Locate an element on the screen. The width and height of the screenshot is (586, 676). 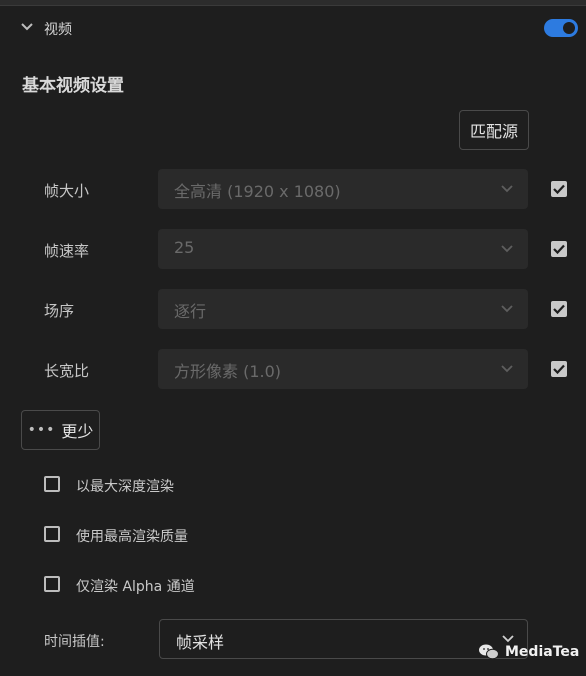
more-dots-icon: ••• is located at coordinates (41, 430).